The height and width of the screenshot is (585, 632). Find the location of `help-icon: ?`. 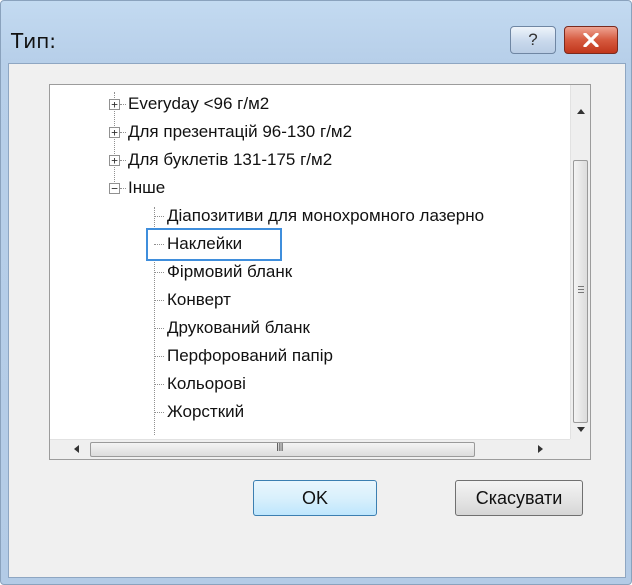

help-icon: ? is located at coordinates (533, 39).